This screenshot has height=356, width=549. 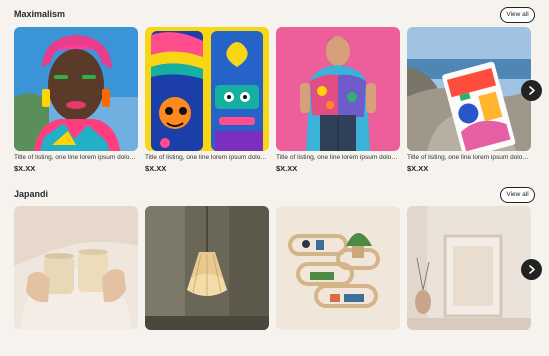 I want to click on section-header: Maximalism View all, so click(x=274, y=15).